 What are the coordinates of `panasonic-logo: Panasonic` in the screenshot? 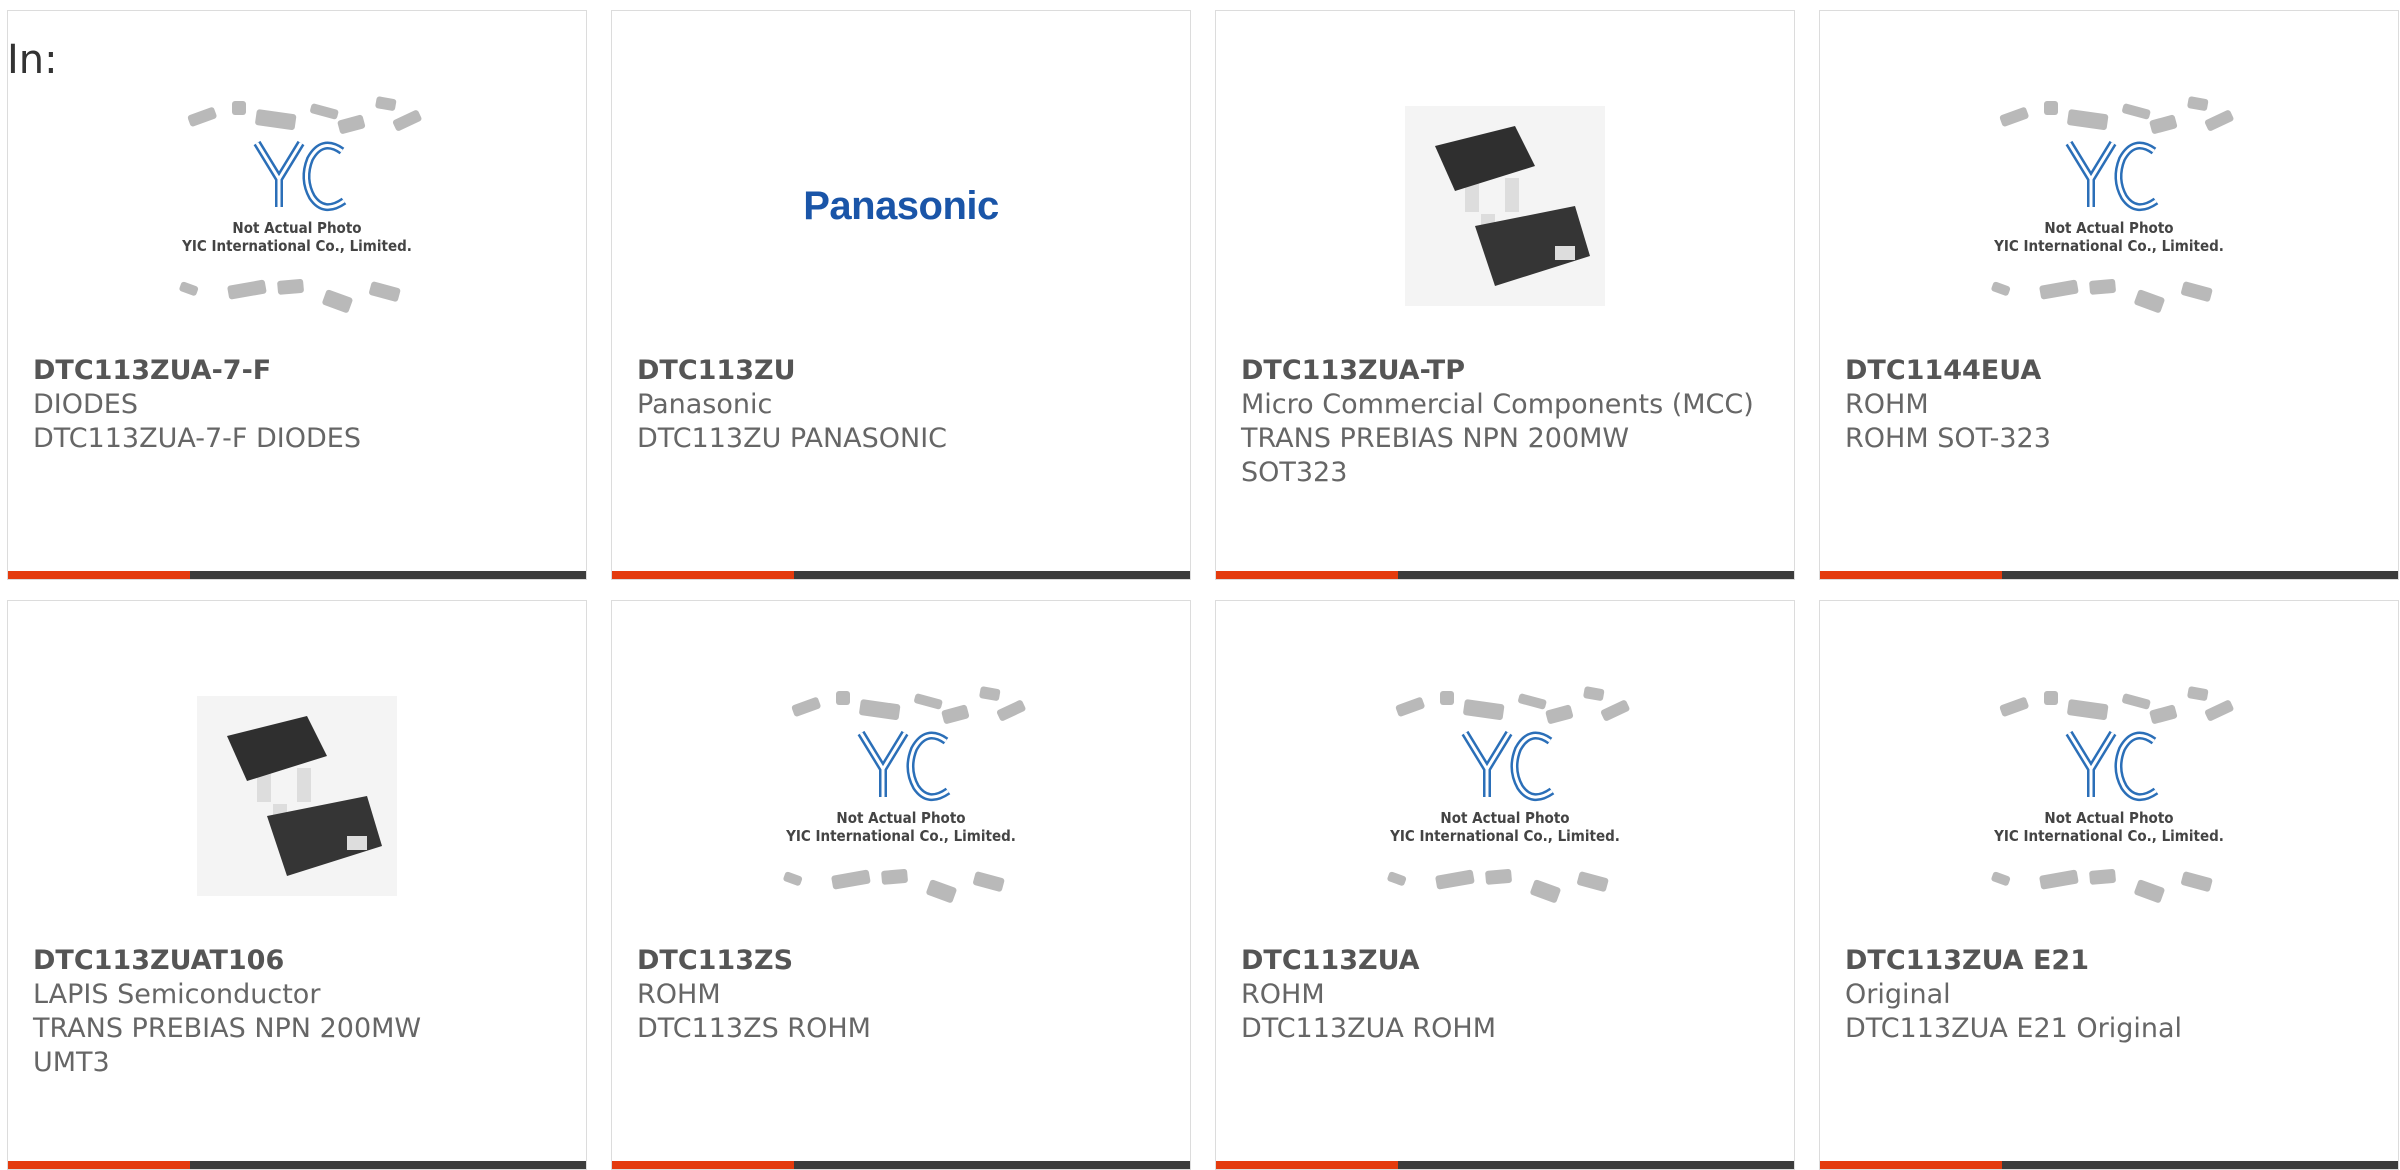 It's located at (901, 205).